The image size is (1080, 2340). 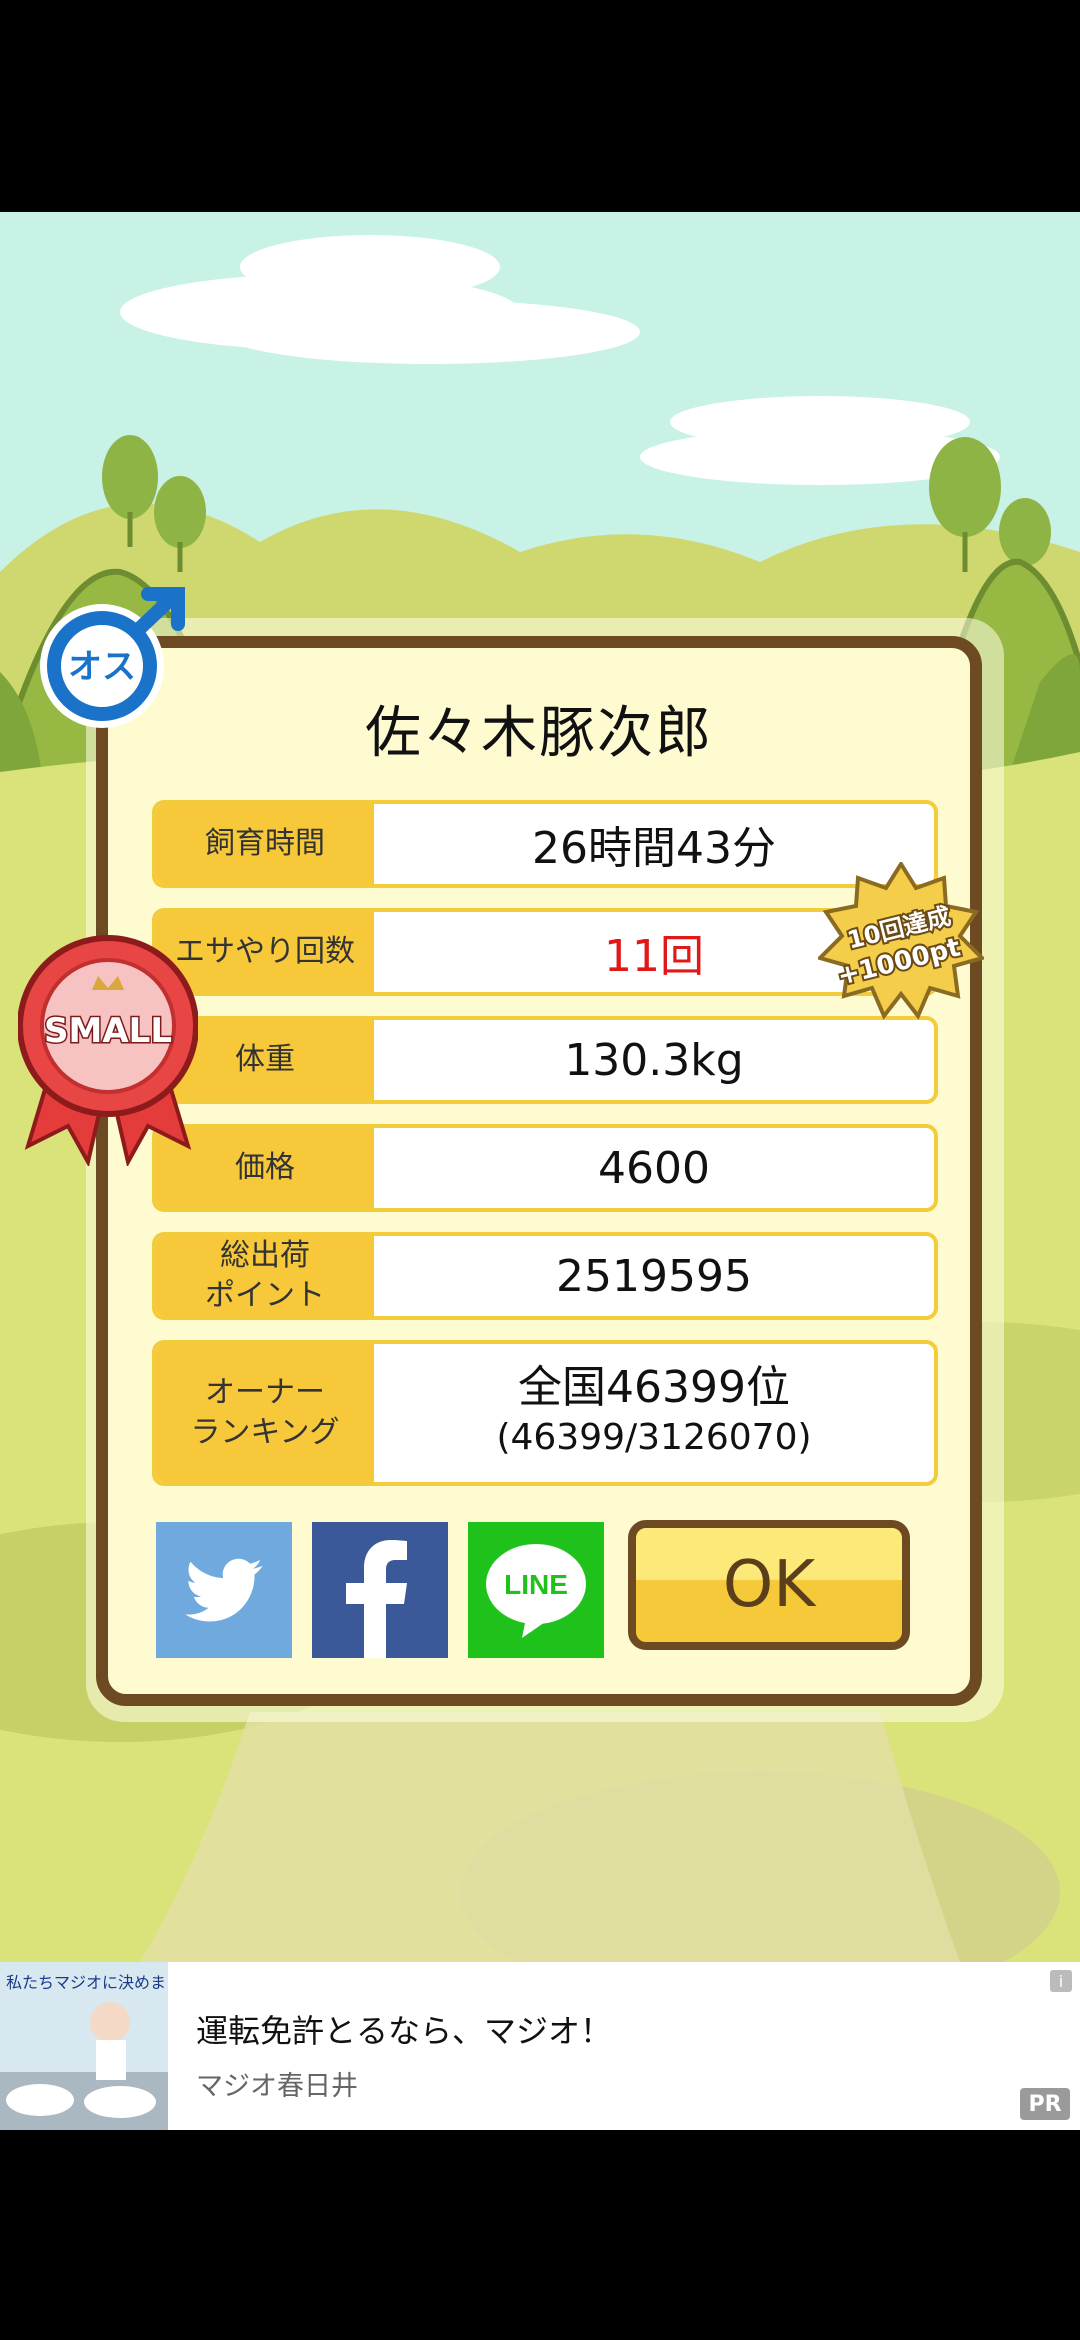 I want to click on row-owner-ranking: オーナー ランキング 全国46399位 (46399/3126070), so click(x=545, y=1413).